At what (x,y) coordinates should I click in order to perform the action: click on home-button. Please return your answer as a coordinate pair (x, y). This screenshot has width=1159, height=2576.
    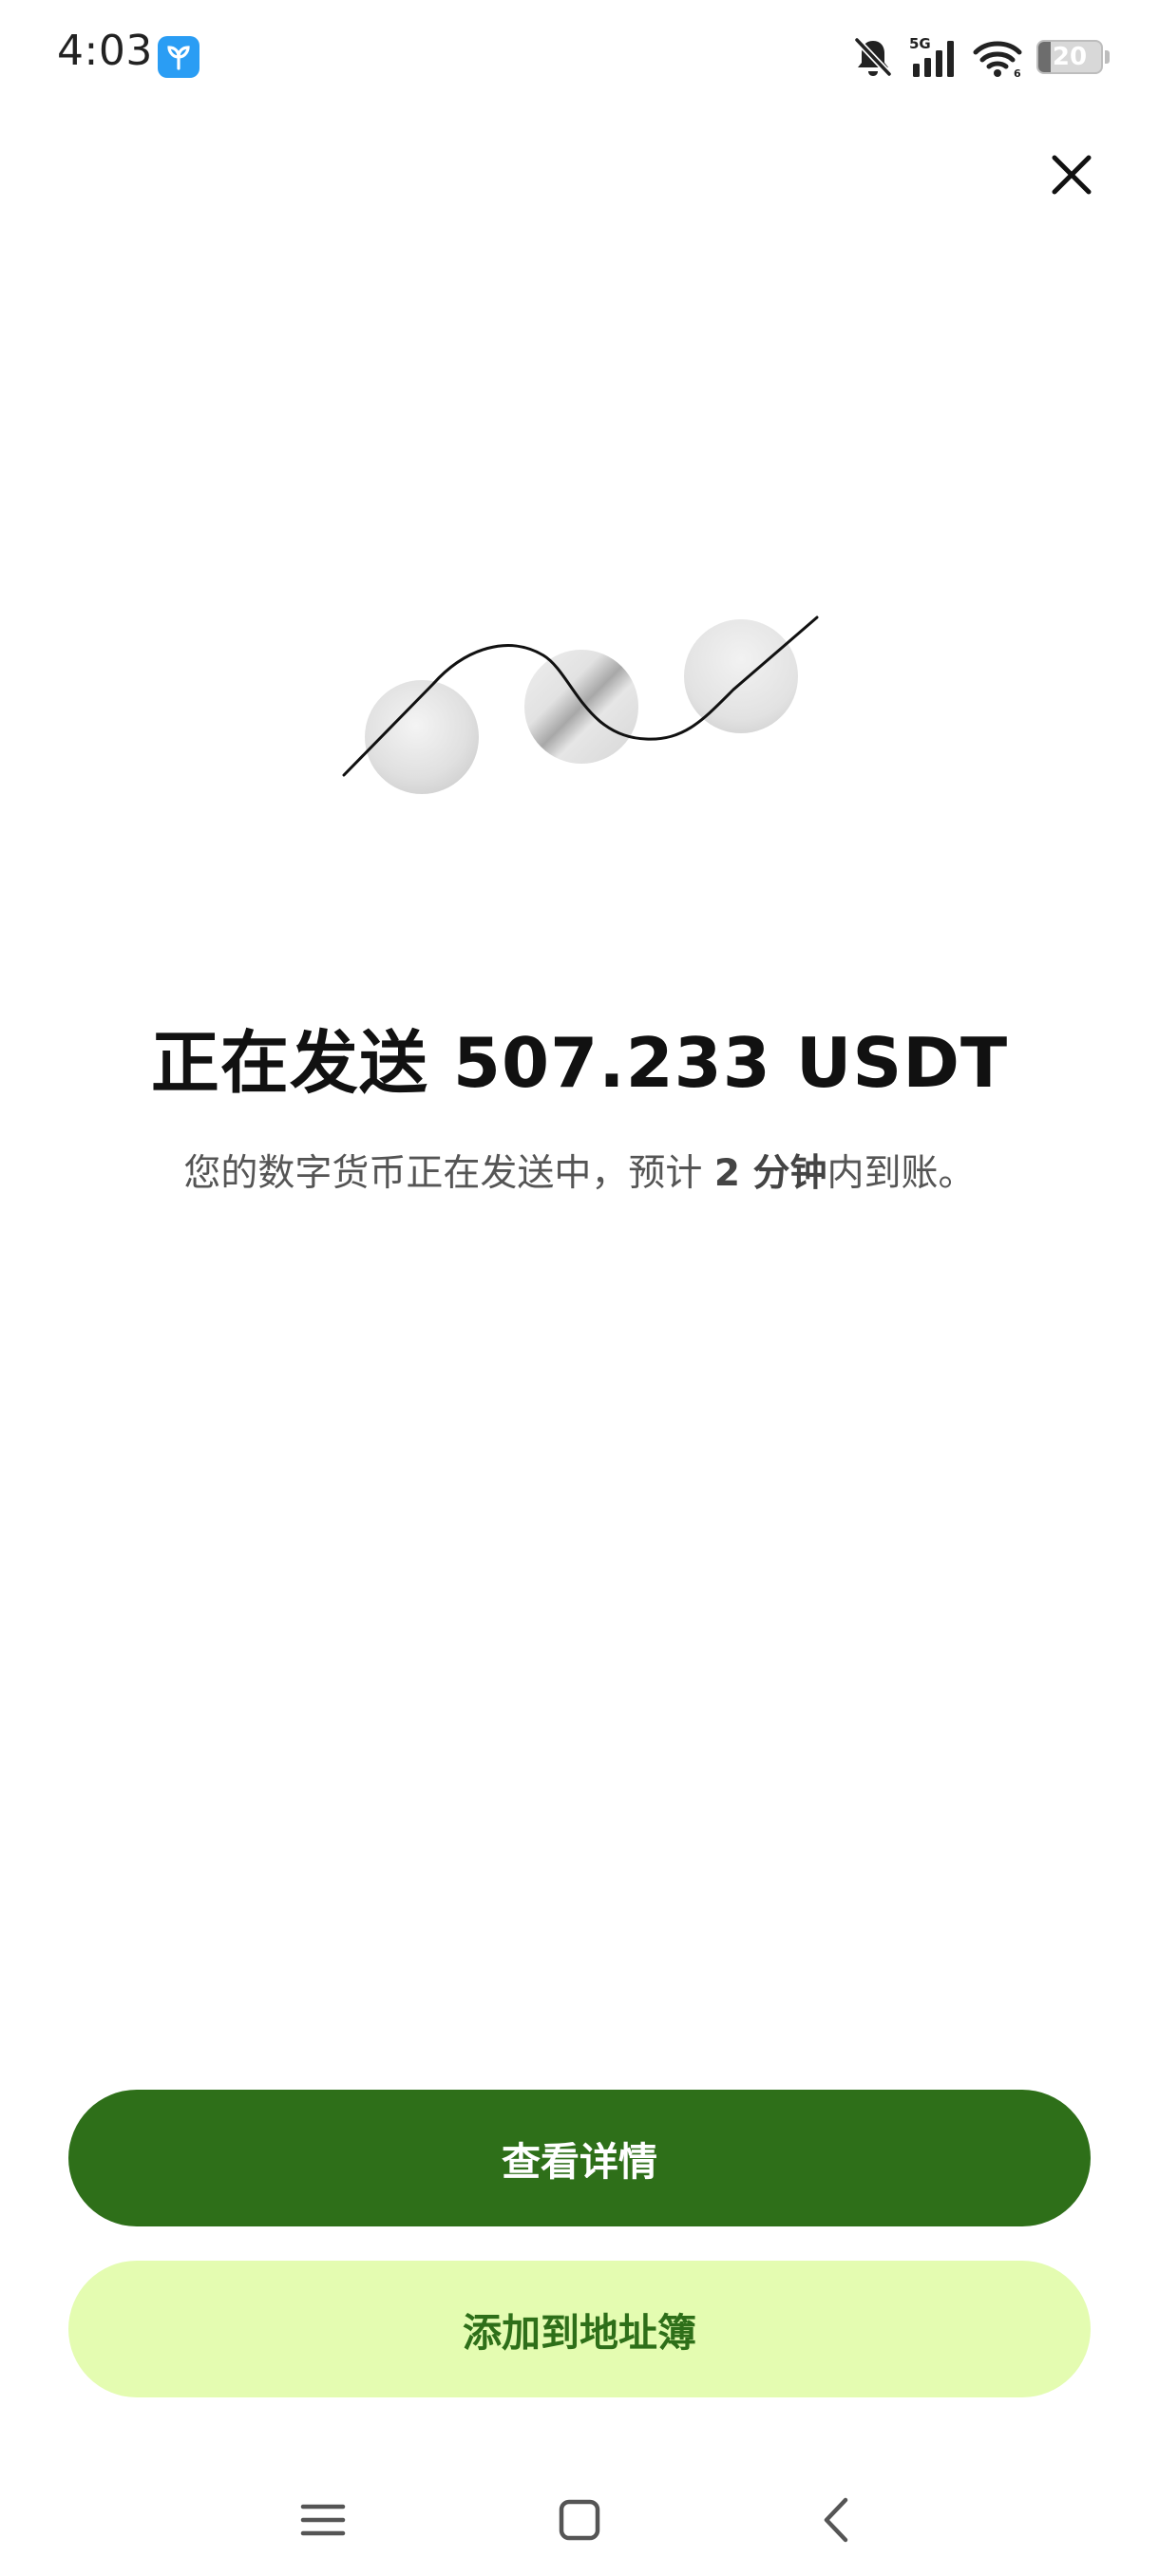
    Looking at the image, I should click on (579, 2520).